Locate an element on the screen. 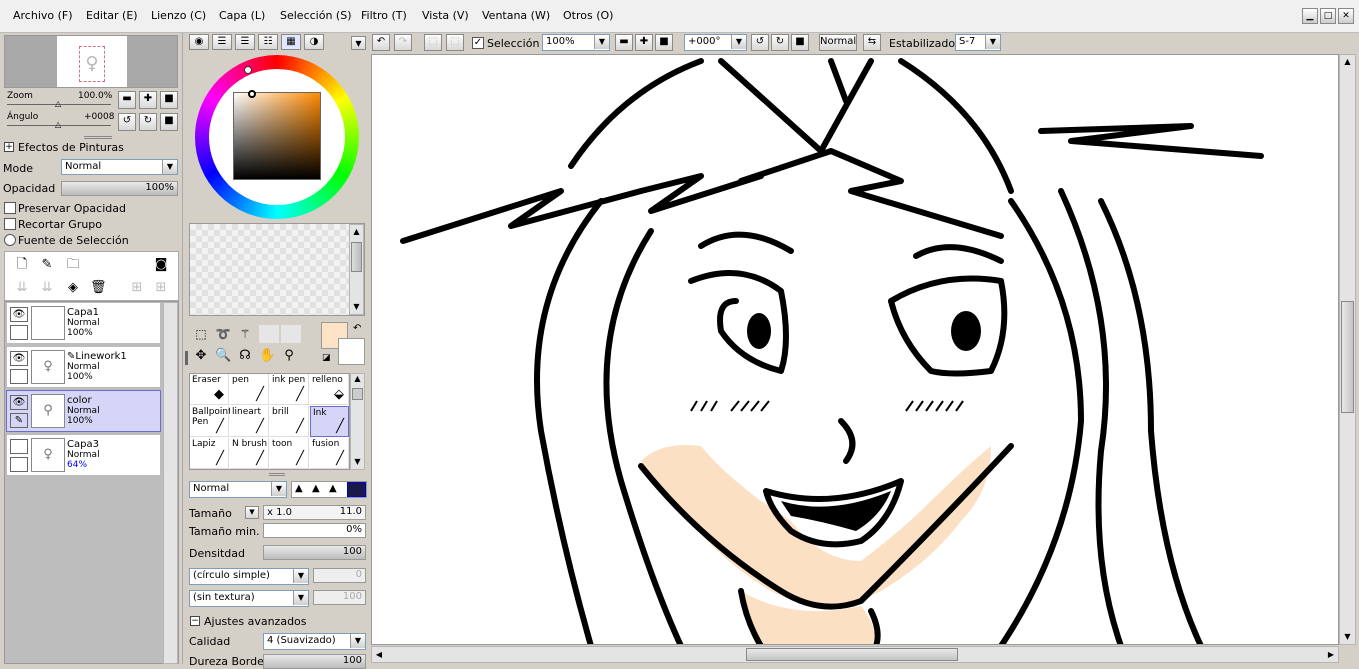 The height and width of the screenshot is (669, 1359). layer-mask-icon: ◙ is located at coordinates (161, 265).